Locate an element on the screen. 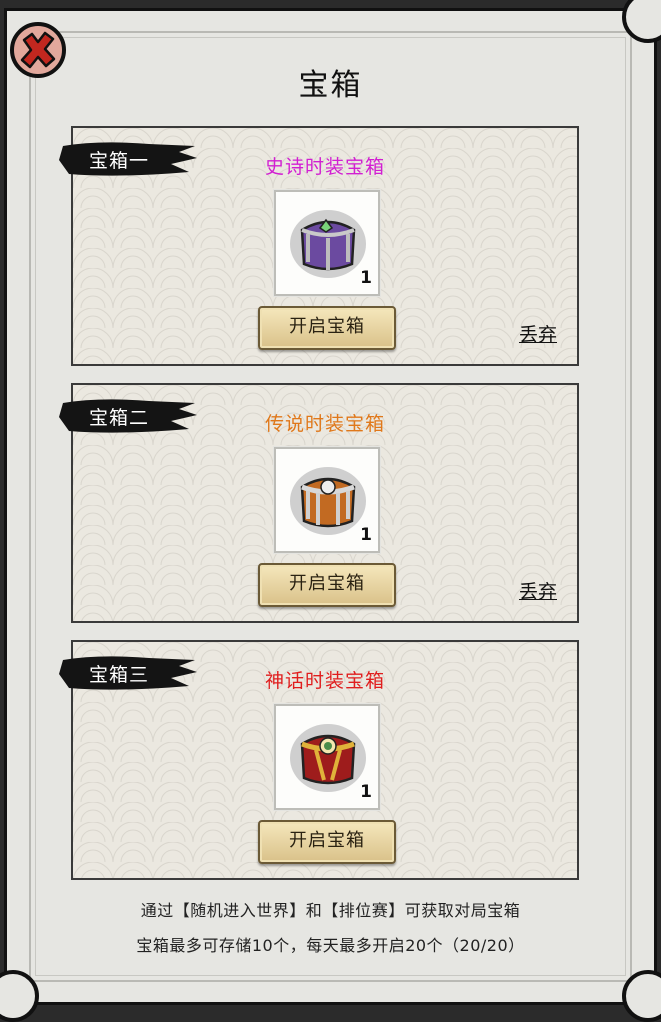 This screenshot has height=1022, width=661. close-button is located at coordinates (38, 50).